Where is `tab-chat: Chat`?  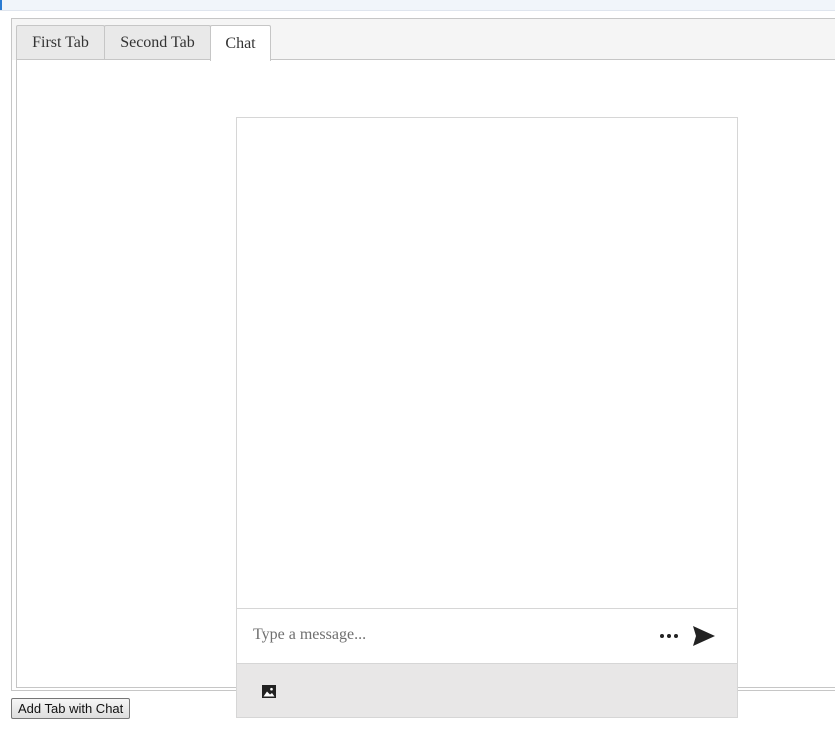 tab-chat: Chat is located at coordinates (240, 43).